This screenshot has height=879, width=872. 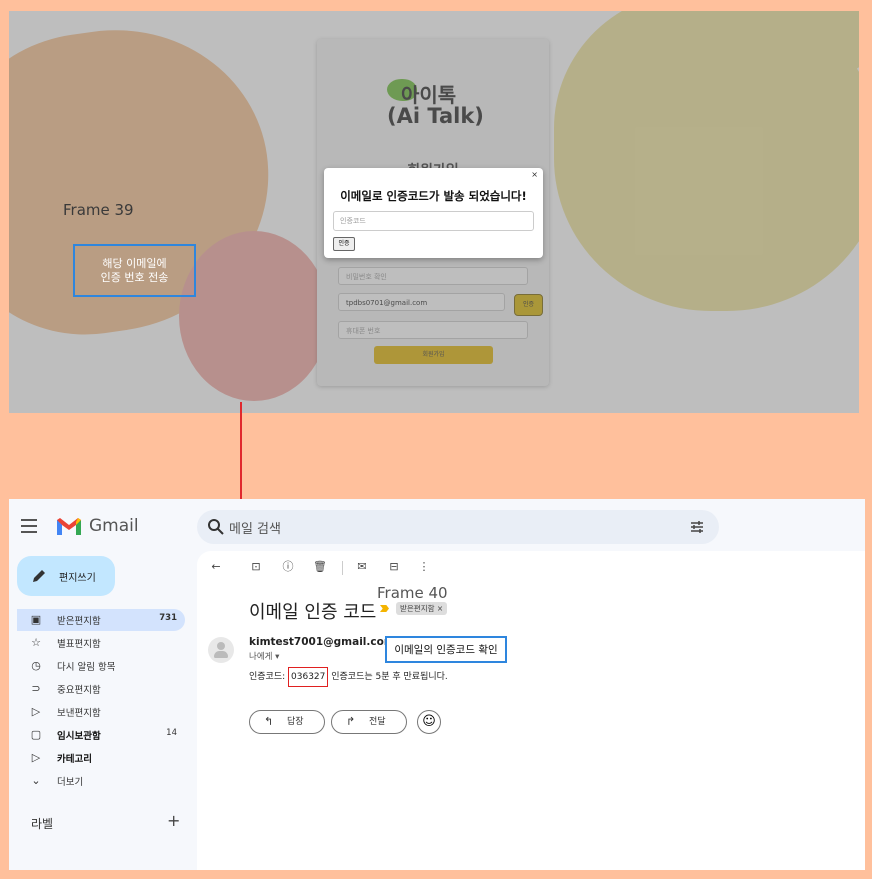 I want to click on sidebar-item-label: 중요편지함, so click(x=79, y=690).